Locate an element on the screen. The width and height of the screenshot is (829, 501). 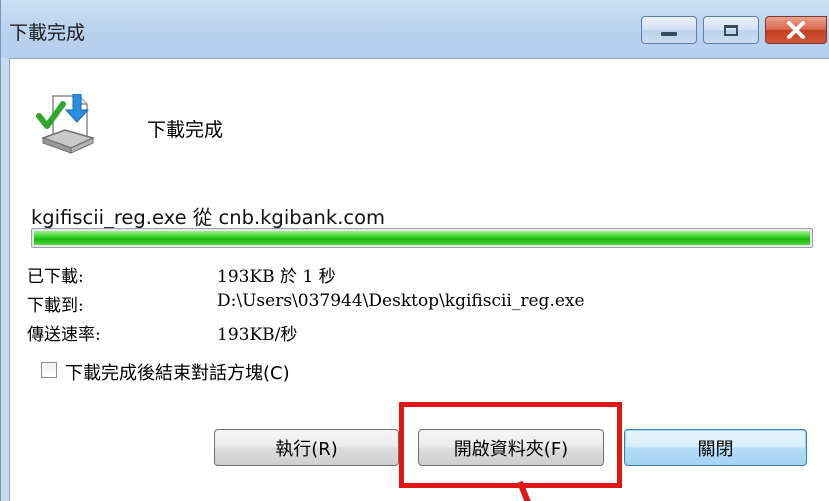
maximize-button is located at coordinates (731, 30).